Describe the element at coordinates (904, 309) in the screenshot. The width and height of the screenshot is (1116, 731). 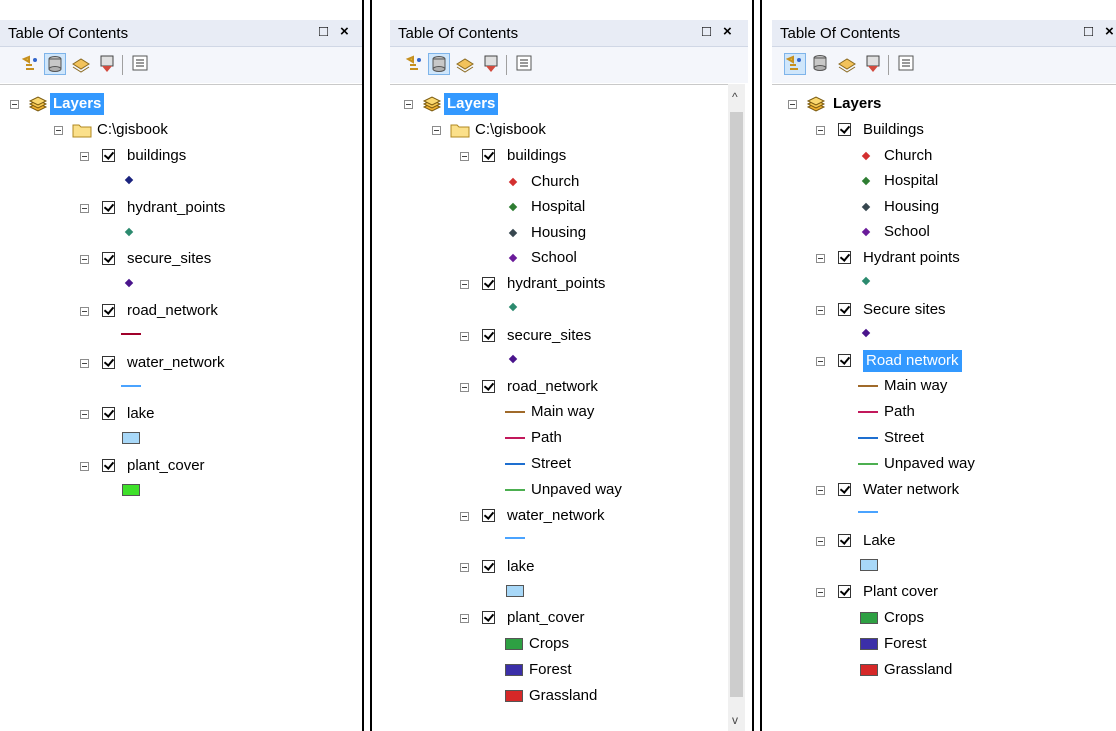
I see `tree-label: Secure sites` at that location.